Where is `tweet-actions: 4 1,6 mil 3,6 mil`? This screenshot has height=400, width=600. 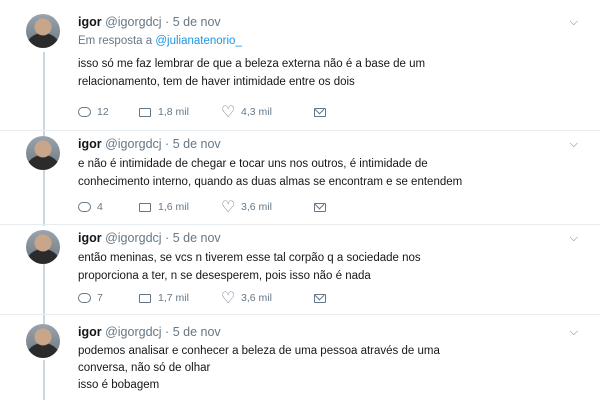
tweet-actions: 4 1,6 mil 3,6 mil is located at coordinates (202, 206).